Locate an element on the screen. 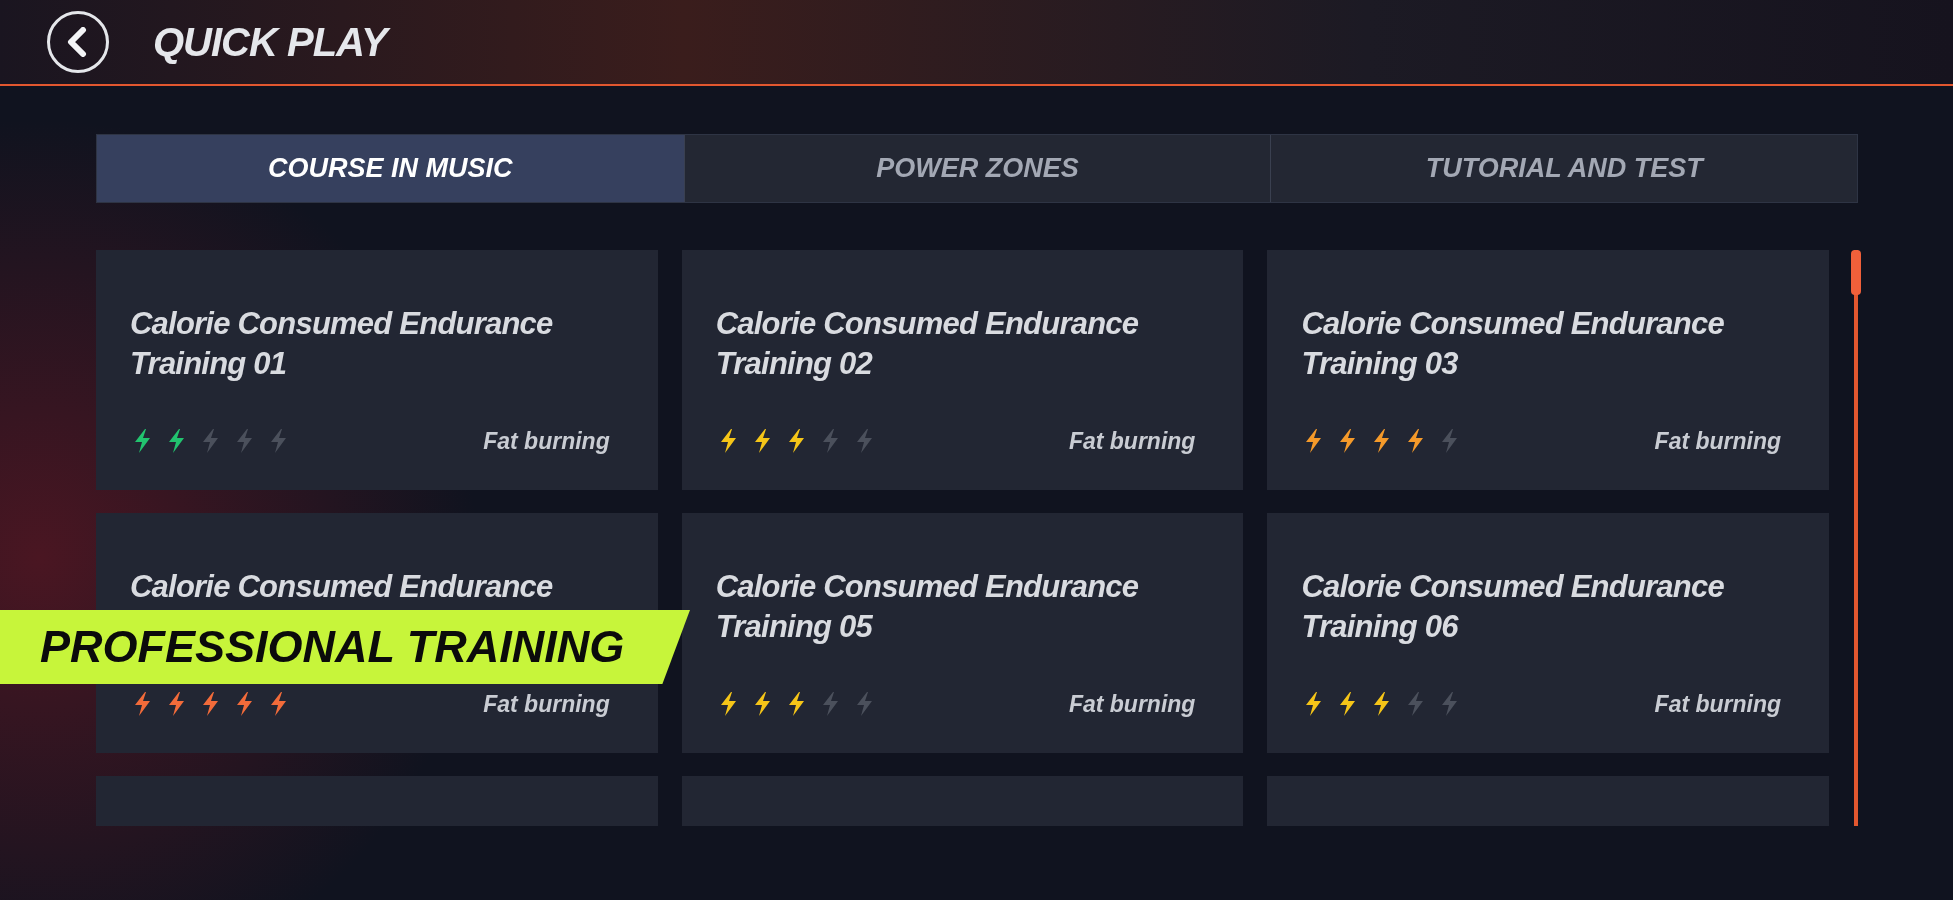 This screenshot has width=1953, height=900. course-title: Calorie Consumed Endurance Training 01 is located at coordinates (342, 344).